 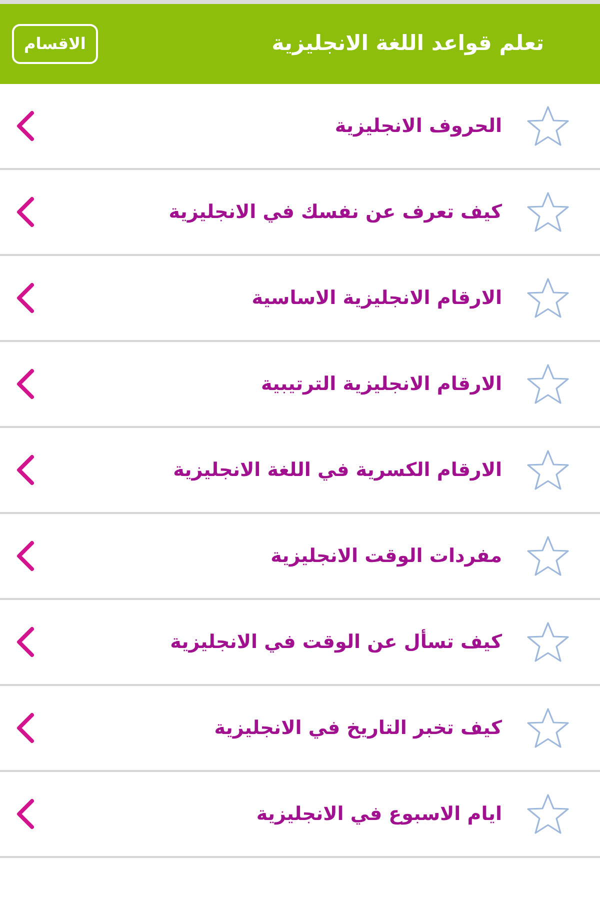 What do you see at coordinates (418, 126) in the screenshot?
I see `lesson-title: الحروف الانجليزية` at bounding box center [418, 126].